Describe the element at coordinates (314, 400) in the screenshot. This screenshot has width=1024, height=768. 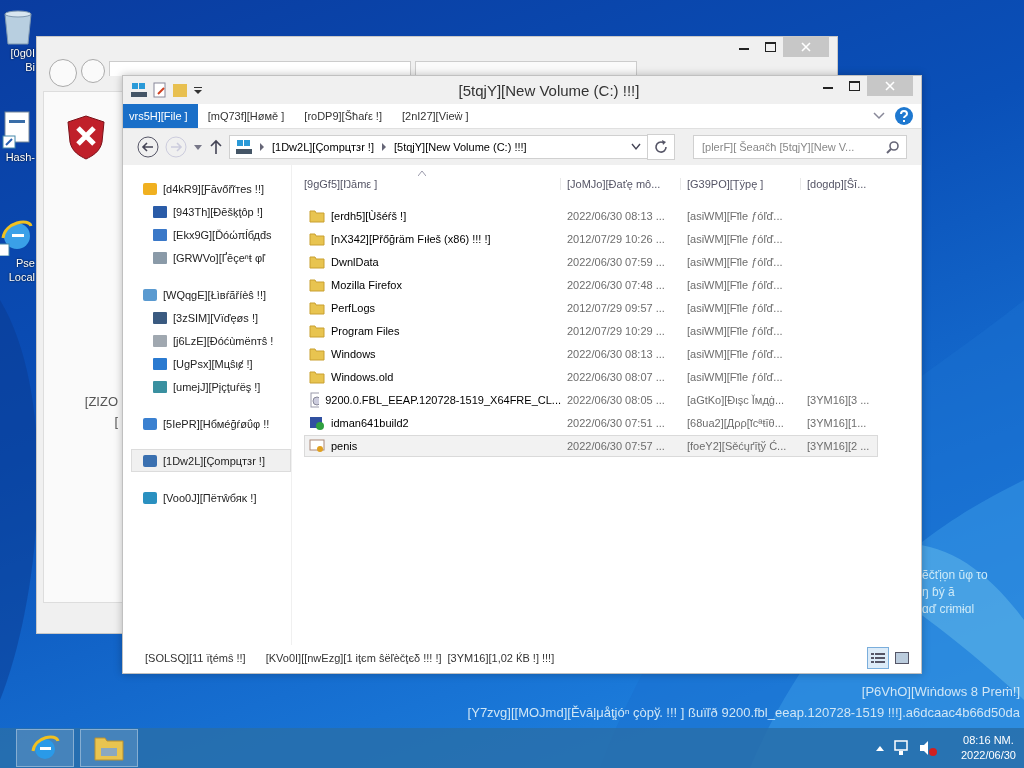
I see `disc-image-icon` at that location.